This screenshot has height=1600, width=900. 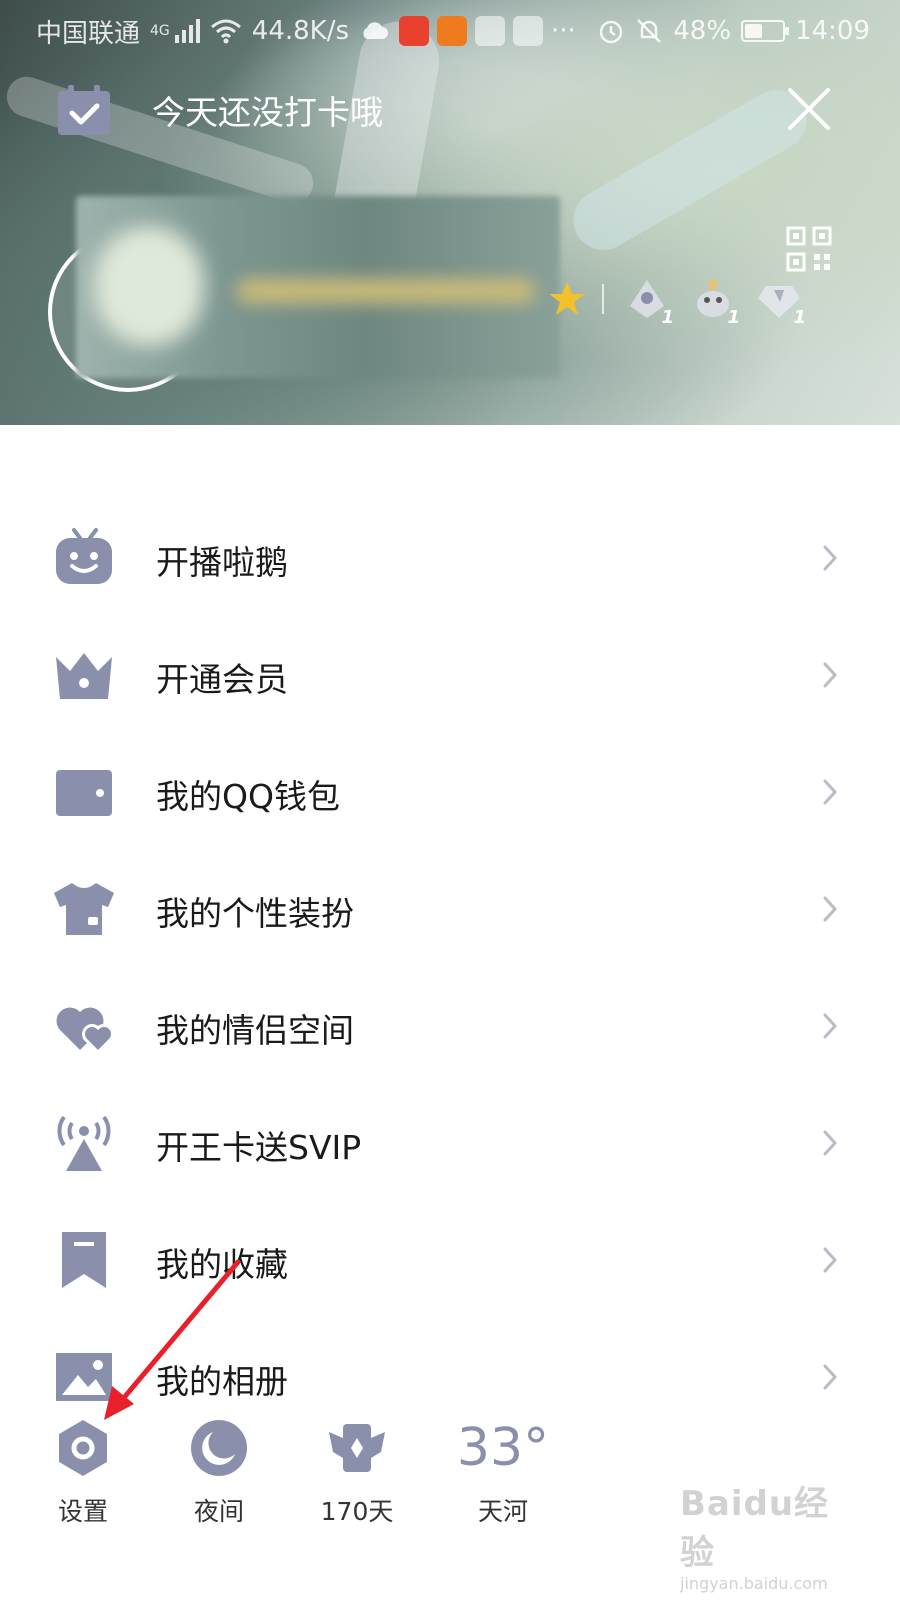 What do you see at coordinates (222, 1264) in the screenshot?
I see `menu-item-label: 我的收藏` at bounding box center [222, 1264].